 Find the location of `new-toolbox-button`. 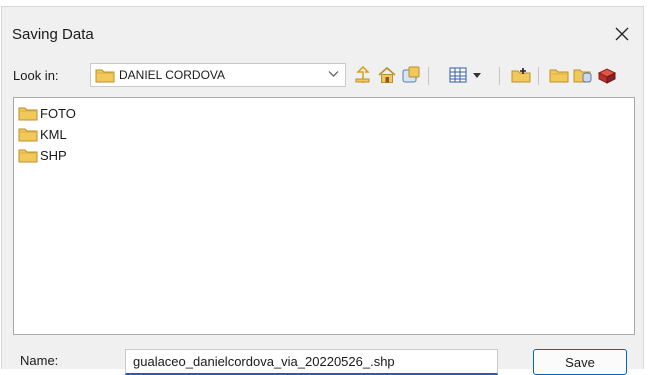

new-toolbox-button is located at coordinates (607, 75).